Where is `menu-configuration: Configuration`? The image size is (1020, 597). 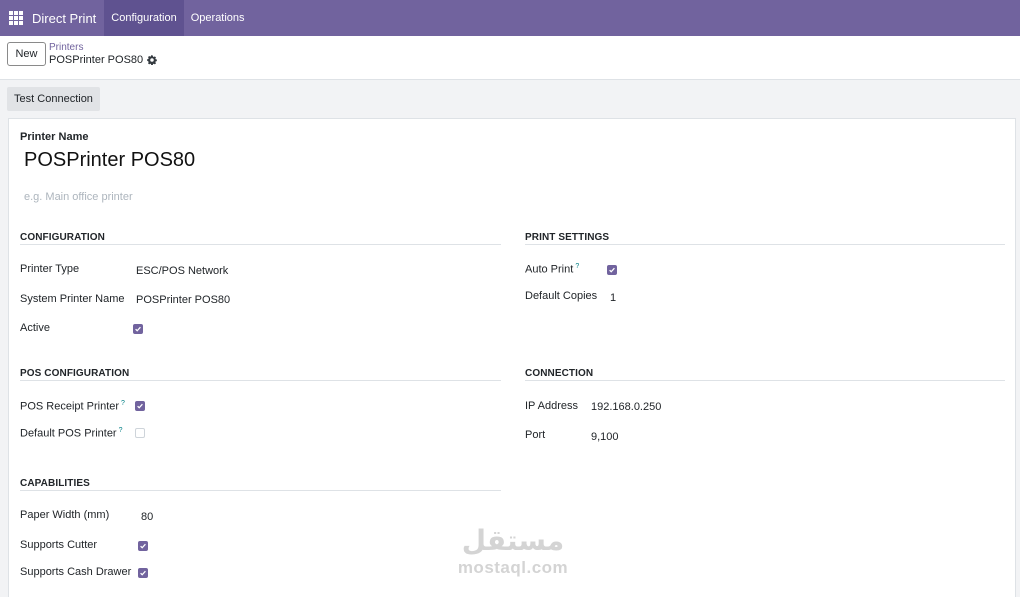 menu-configuration: Configuration is located at coordinates (144, 18).